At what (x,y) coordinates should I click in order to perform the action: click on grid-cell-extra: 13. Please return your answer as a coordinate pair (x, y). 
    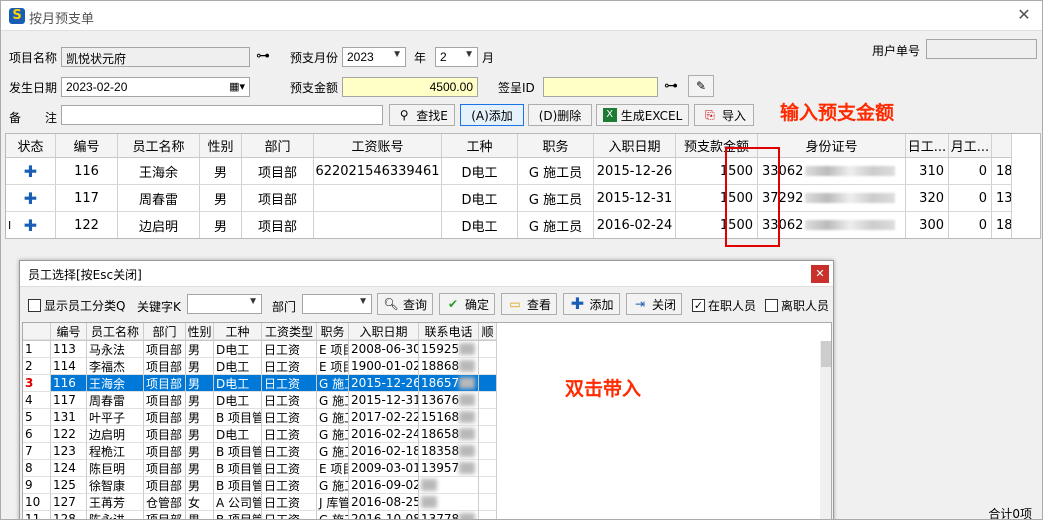
    Looking at the image, I should click on (1002, 198).